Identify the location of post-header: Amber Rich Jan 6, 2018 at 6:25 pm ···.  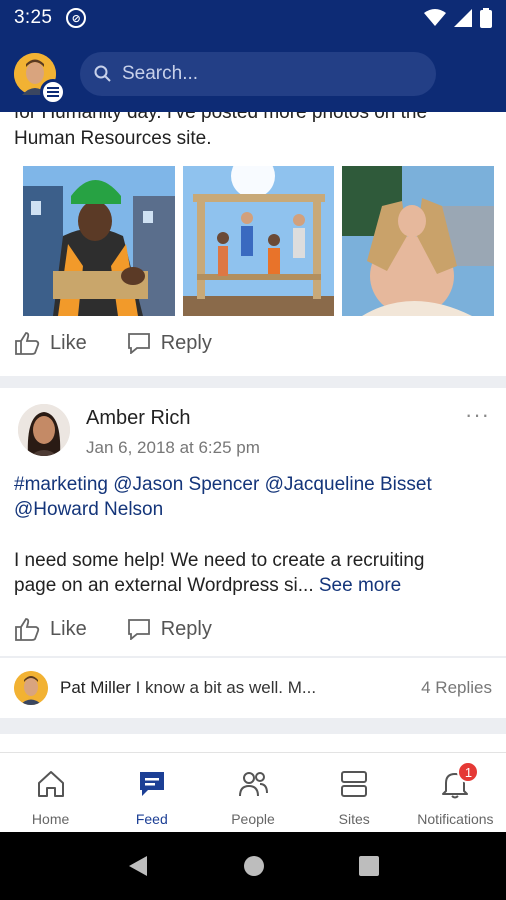
(253, 423).